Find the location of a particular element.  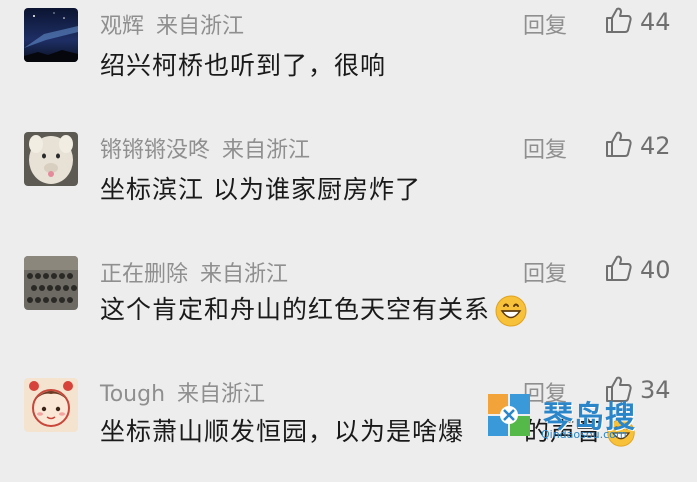

commenter-name: 锵锵锵没咚 is located at coordinates (155, 150).